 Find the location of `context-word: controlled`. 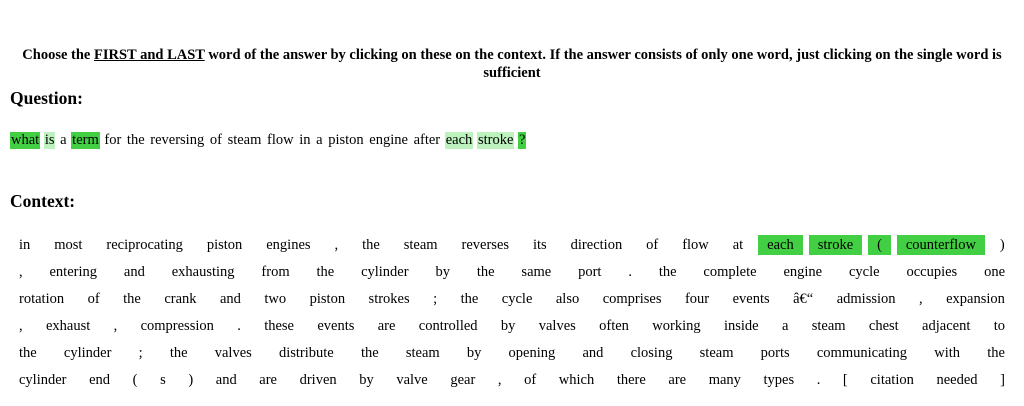

context-word: controlled is located at coordinates (448, 326).